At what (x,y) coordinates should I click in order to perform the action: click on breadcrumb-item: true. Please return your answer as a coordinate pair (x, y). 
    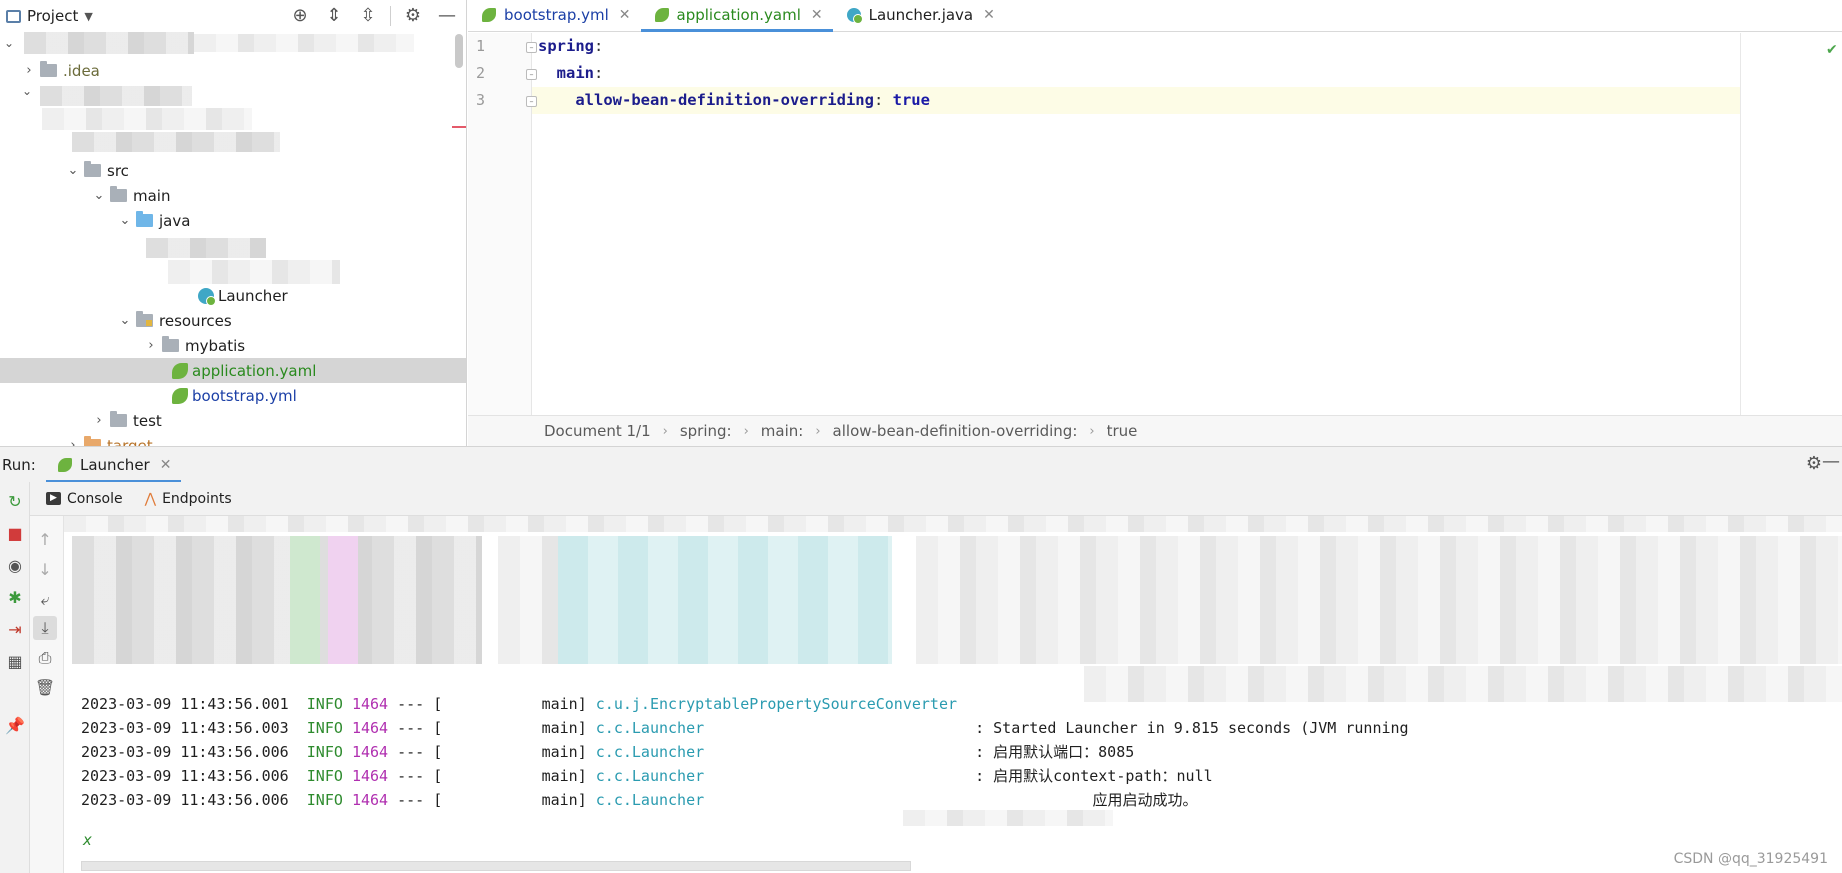
    Looking at the image, I should click on (1122, 431).